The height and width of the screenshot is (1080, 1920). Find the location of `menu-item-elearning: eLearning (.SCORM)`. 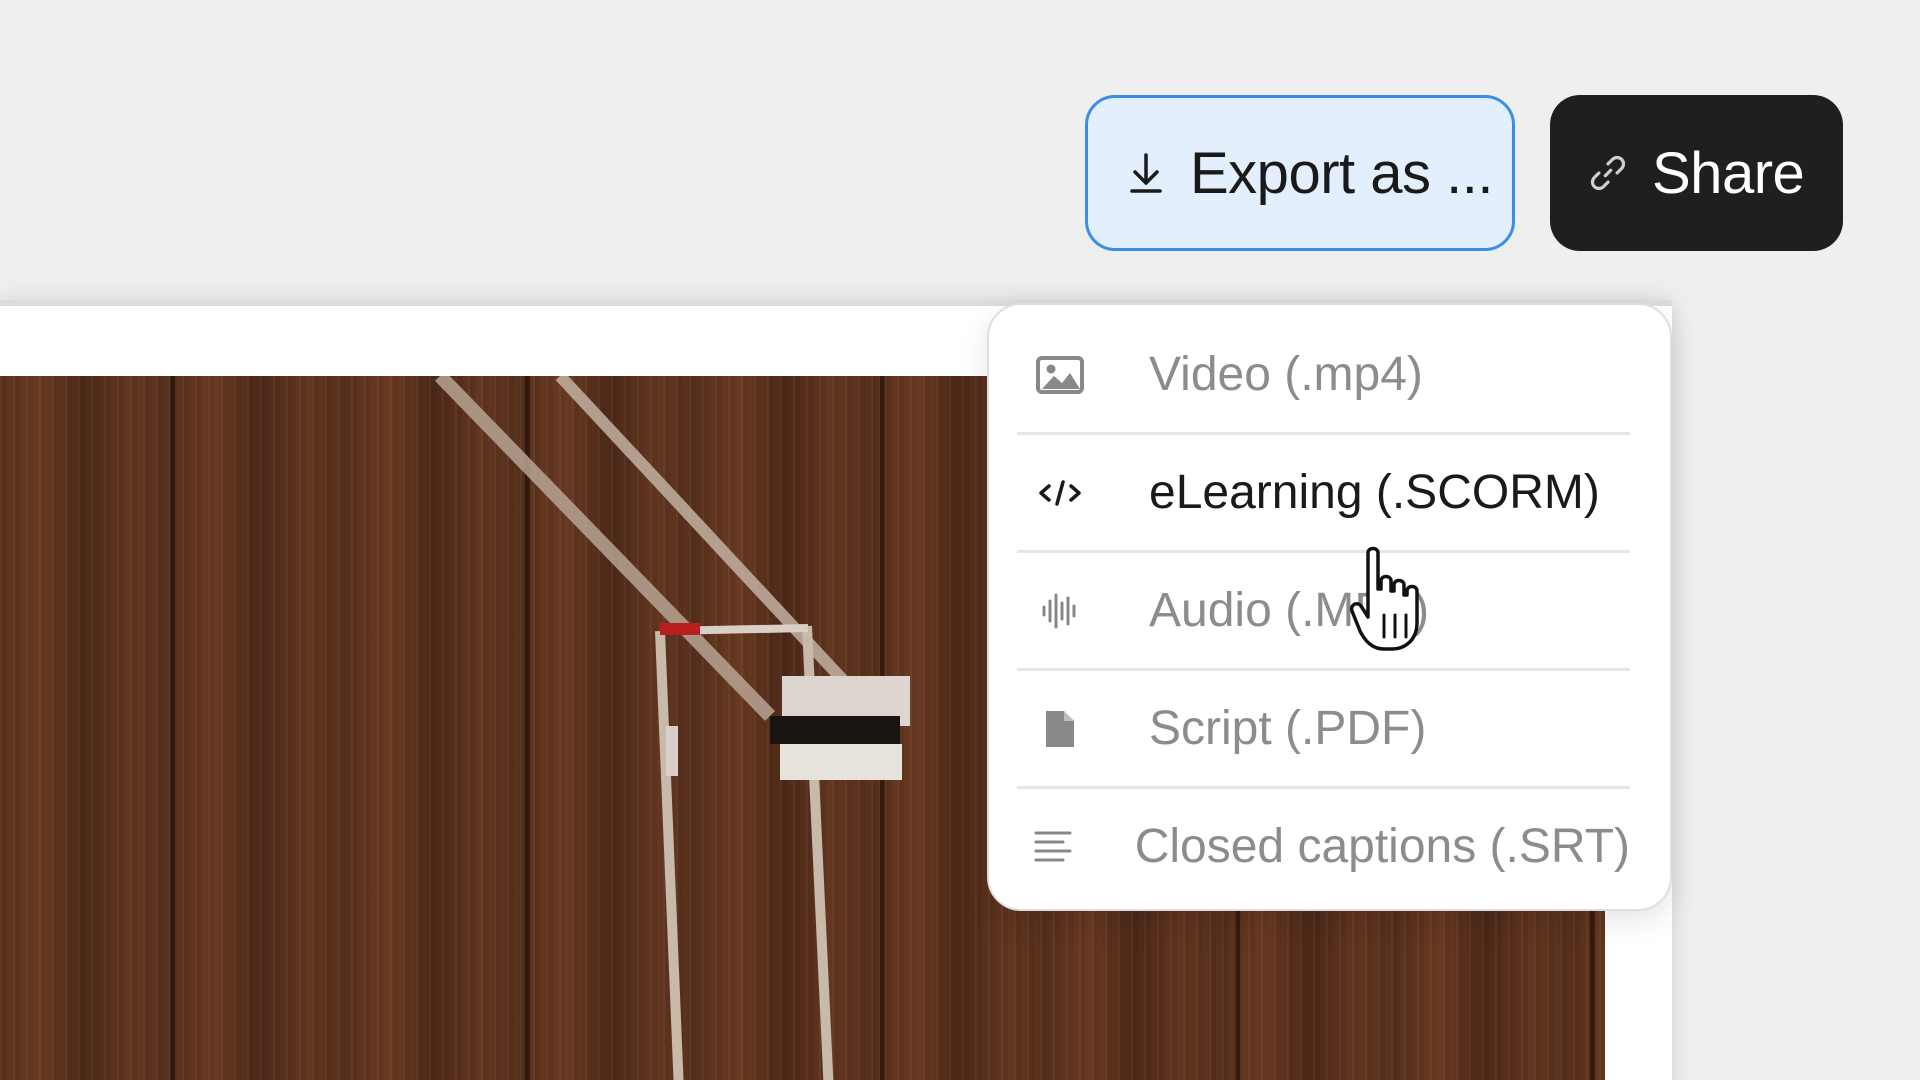

menu-item-elearning: eLearning (.SCORM) is located at coordinates (1323, 494).